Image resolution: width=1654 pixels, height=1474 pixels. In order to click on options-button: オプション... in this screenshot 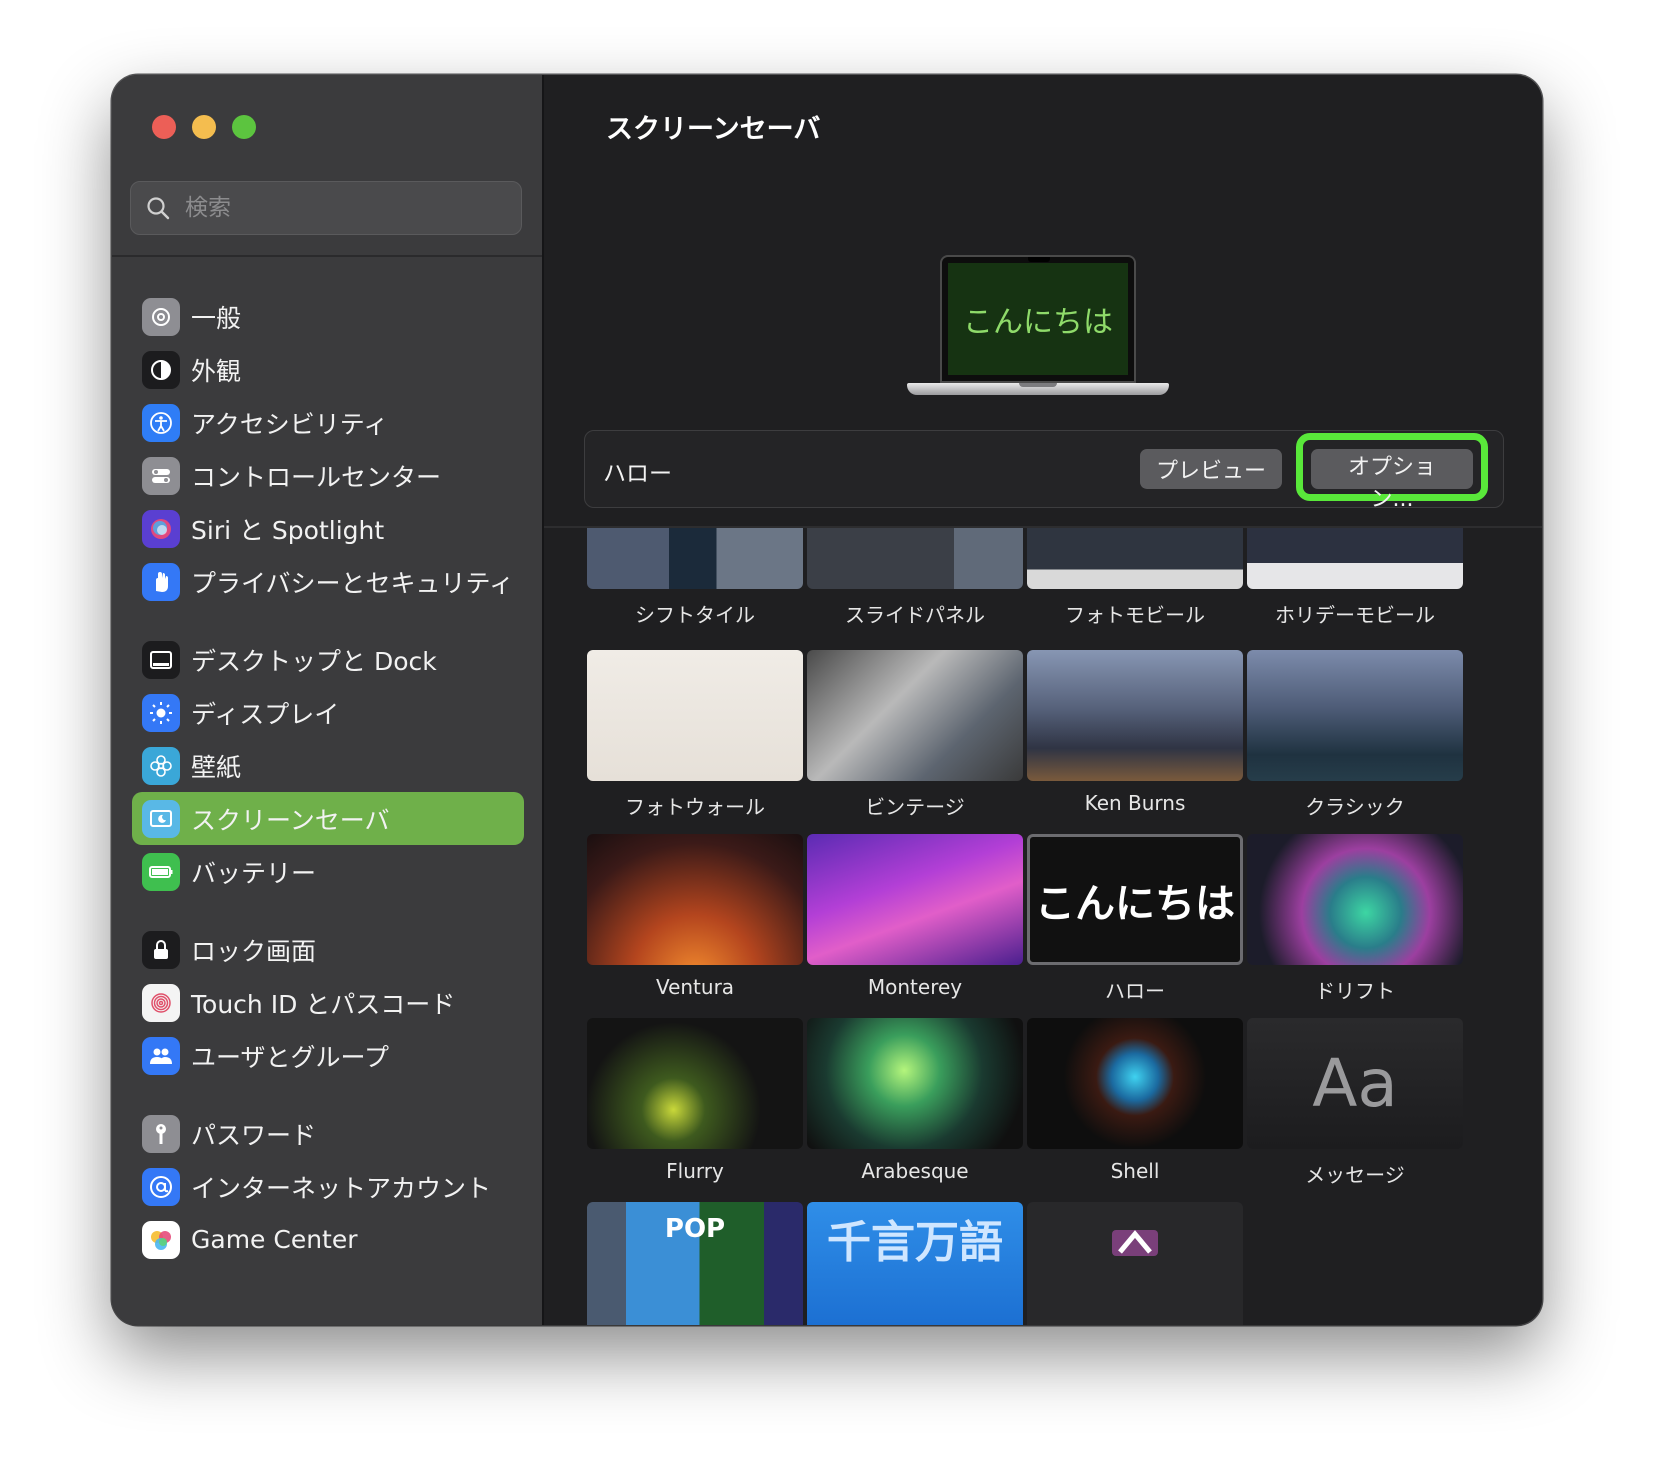, I will do `click(1392, 480)`.